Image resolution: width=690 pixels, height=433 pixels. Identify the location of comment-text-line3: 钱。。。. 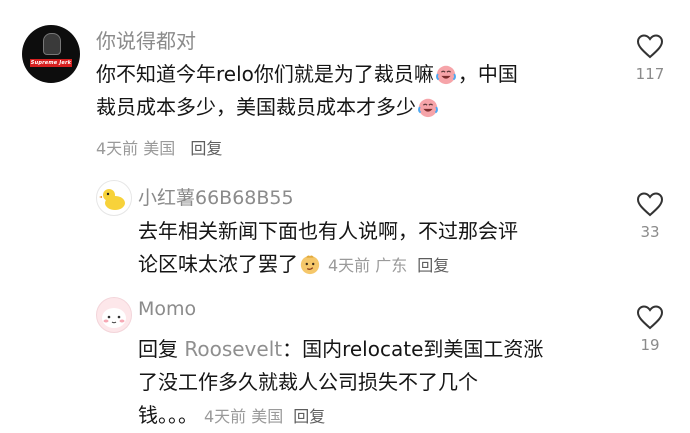
(168, 415).